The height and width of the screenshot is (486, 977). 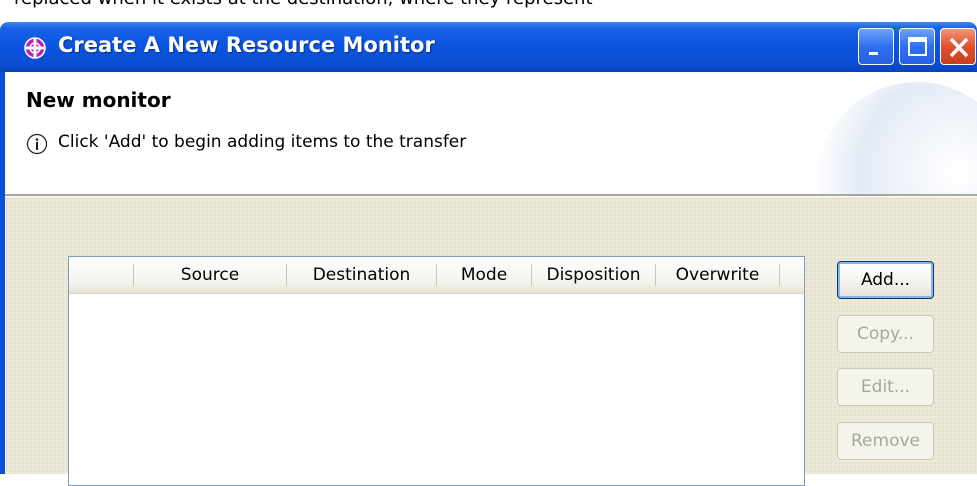 What do you see at coordinates (779, 275) in the screenshot?
I see `column-divider` at bounding box center [779, 275].